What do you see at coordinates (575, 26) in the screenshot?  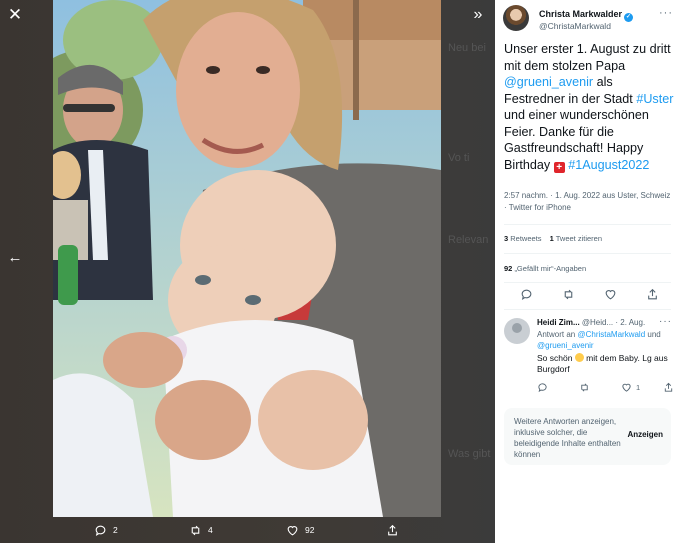 I see `author-handle: @ChristaMarkwald` at bounding box center [575, 26].